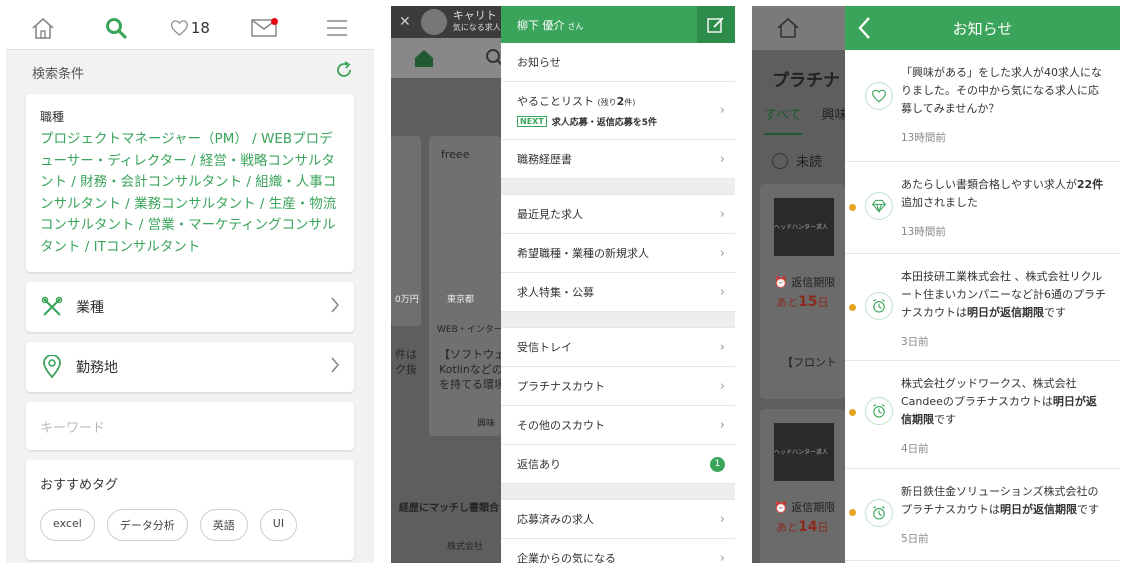  Describe the element at coordinates (618, 551) in the screenshot. I see `menu-item-company-interest: 企業からの気になる ›` at that location.